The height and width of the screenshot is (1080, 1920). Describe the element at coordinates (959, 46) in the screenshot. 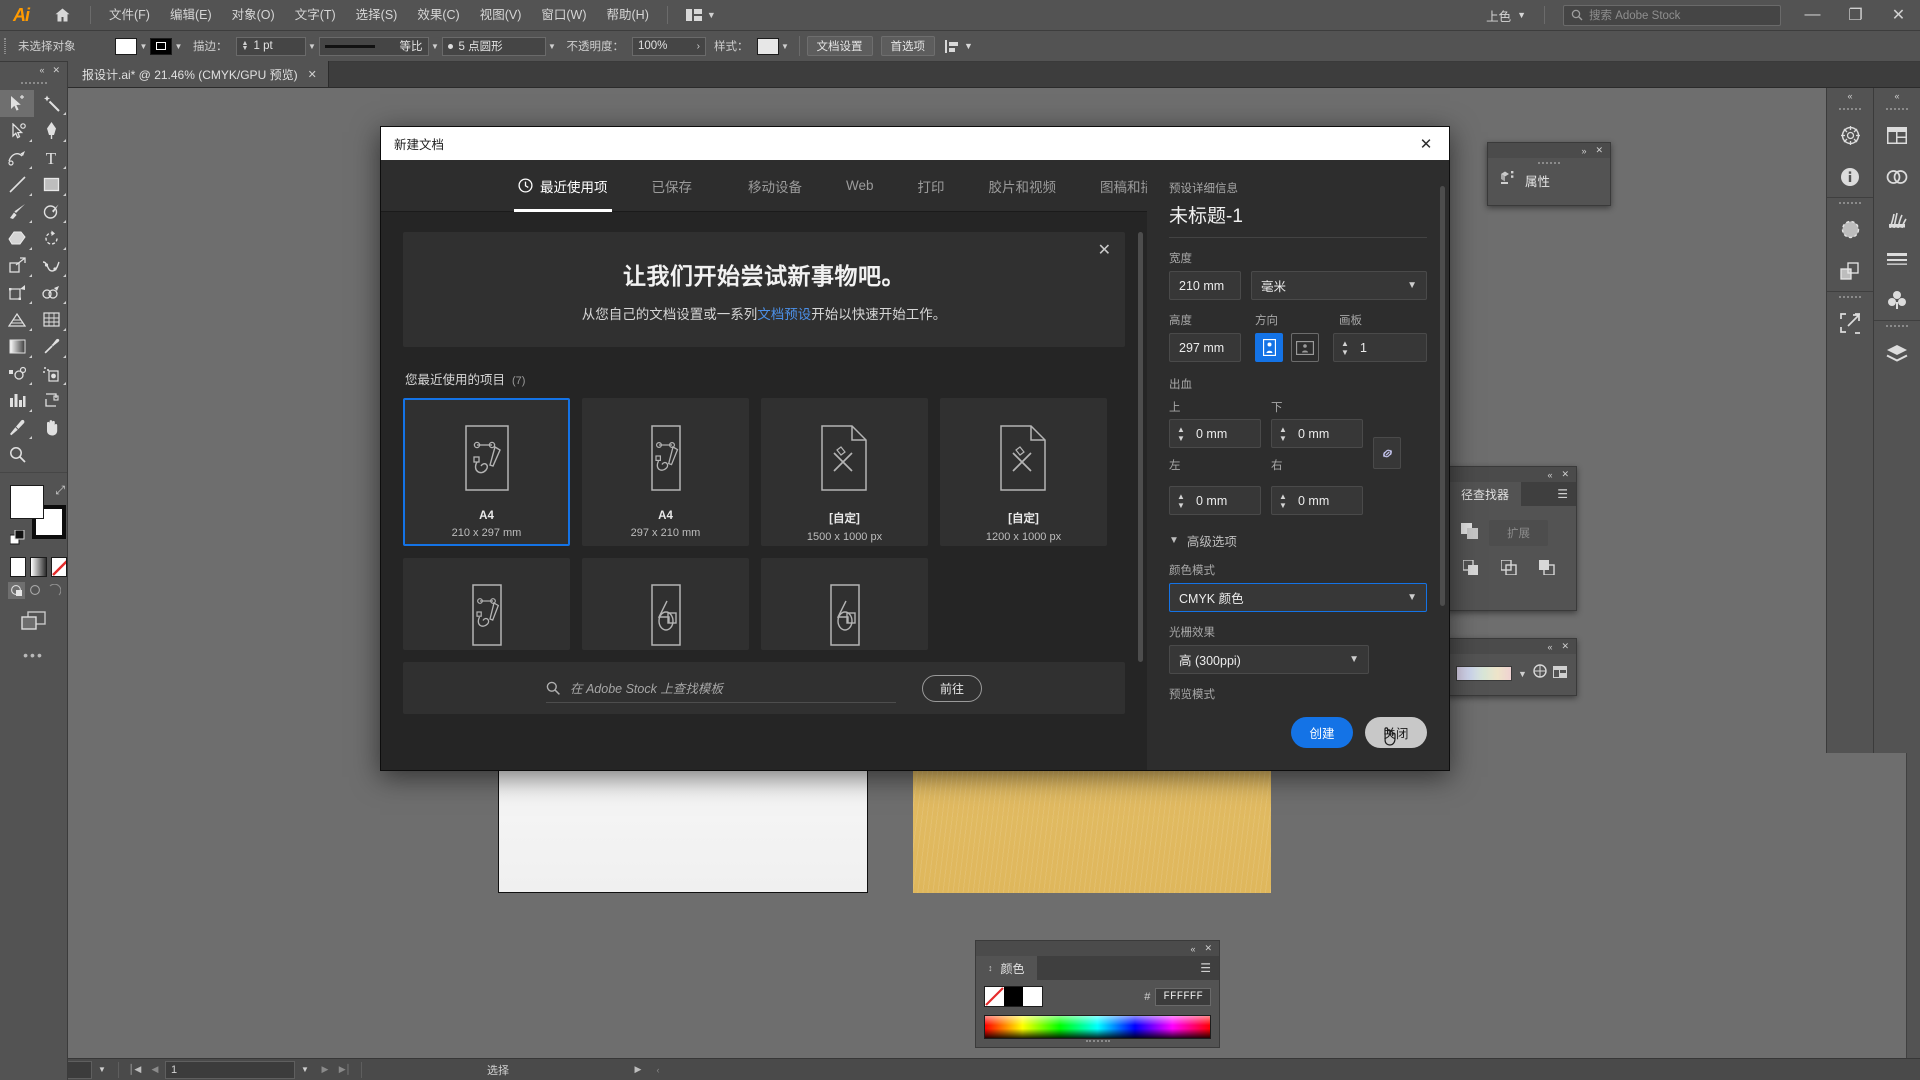

I see `align-icon: ▼` at that location.